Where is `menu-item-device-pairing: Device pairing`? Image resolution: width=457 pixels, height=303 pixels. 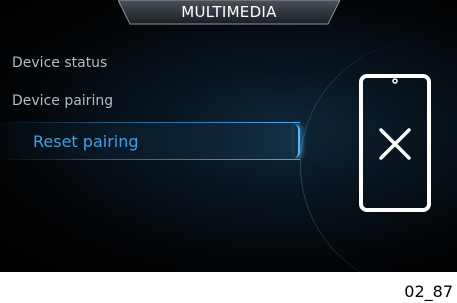 menu-item-device-pairing: Device pairing is located at coordinates (150, 101).